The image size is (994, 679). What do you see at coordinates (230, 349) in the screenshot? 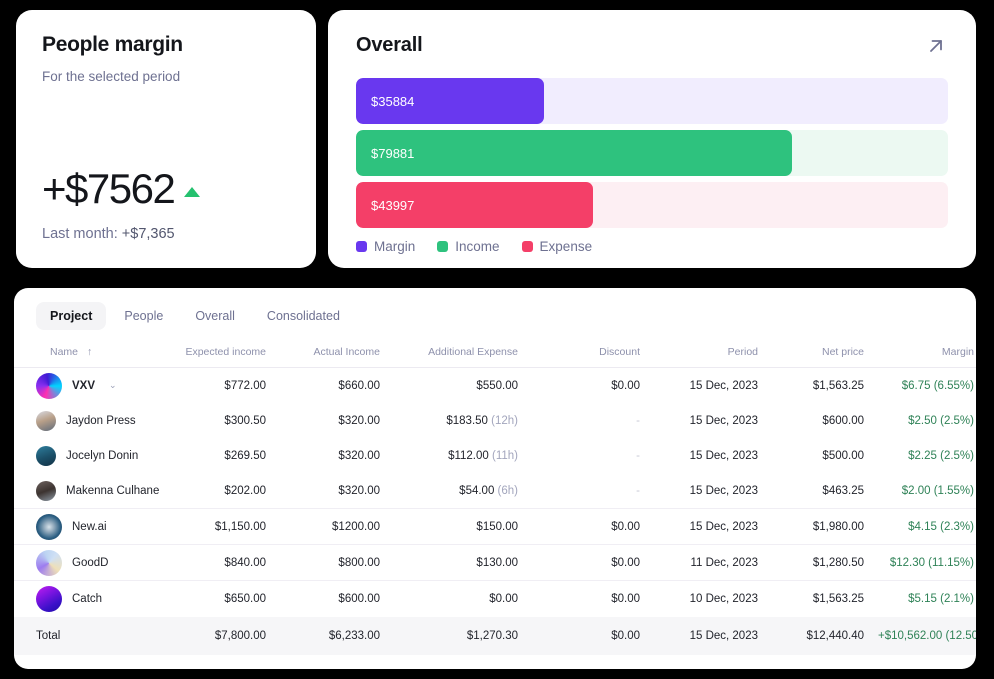
I see `column-header-expected-income: Expected income` at bounding box center [230, 349].